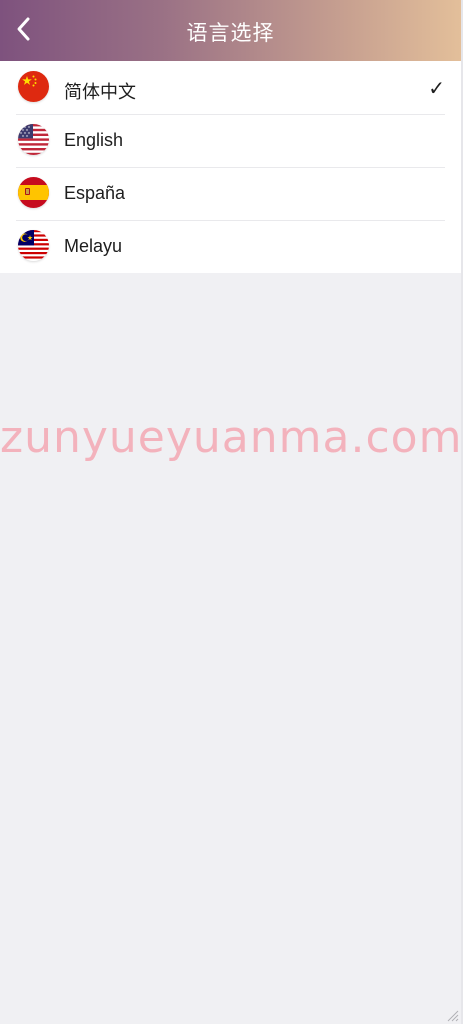 Image resolution: width=463 pixels, height=1024 pixels. I want to click on language-item-spanish: España, so click(230, 193).